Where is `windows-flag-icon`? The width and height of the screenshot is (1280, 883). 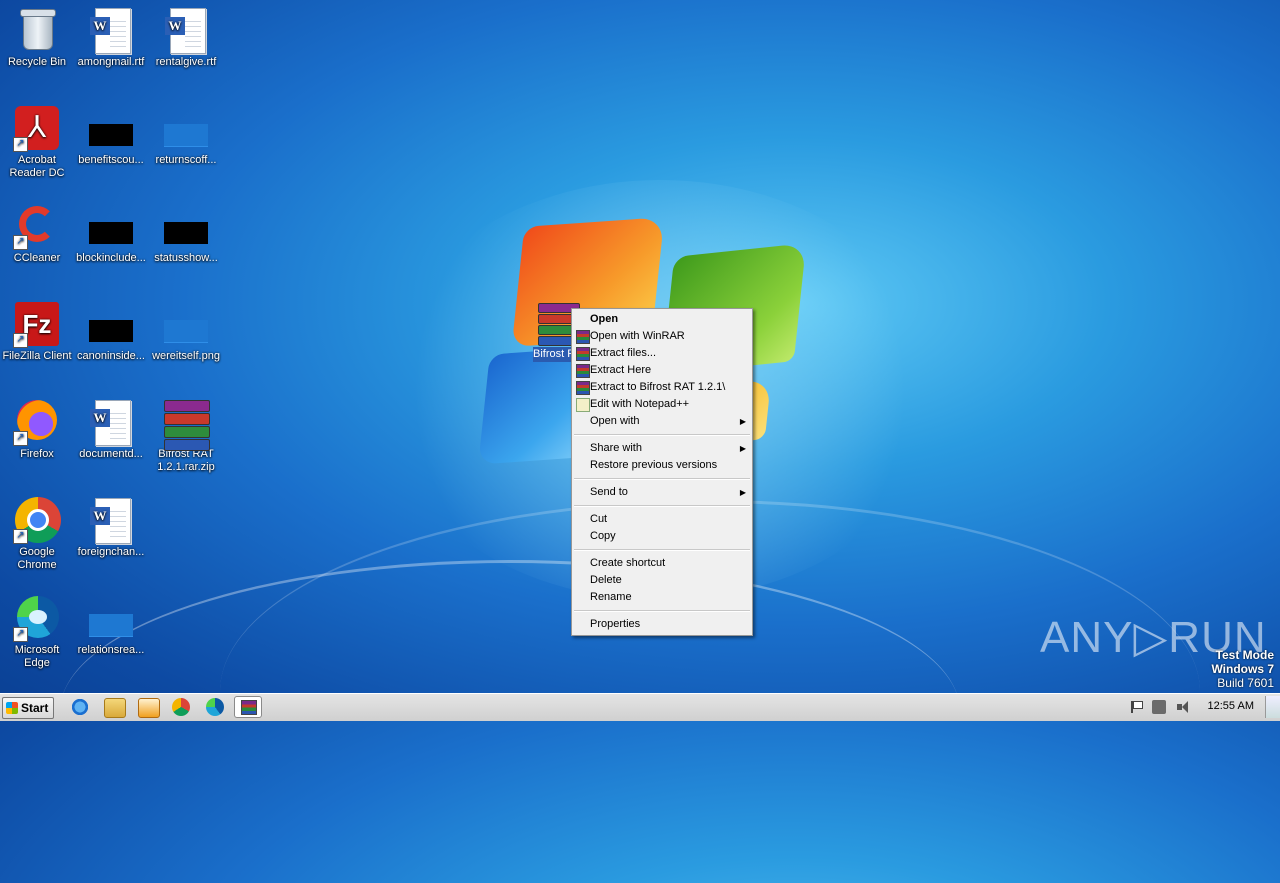 windows-flag-icon is located at coordinates (12, 708).